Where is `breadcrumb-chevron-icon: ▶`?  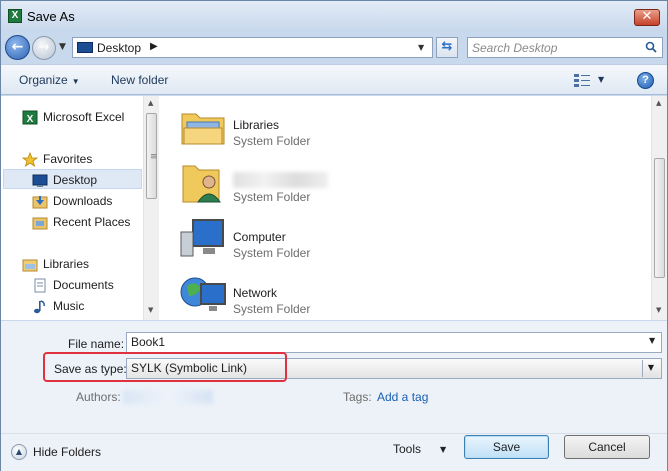
breadcrumb-chevron-icon: ▶ is located at coordinates (154, 46).